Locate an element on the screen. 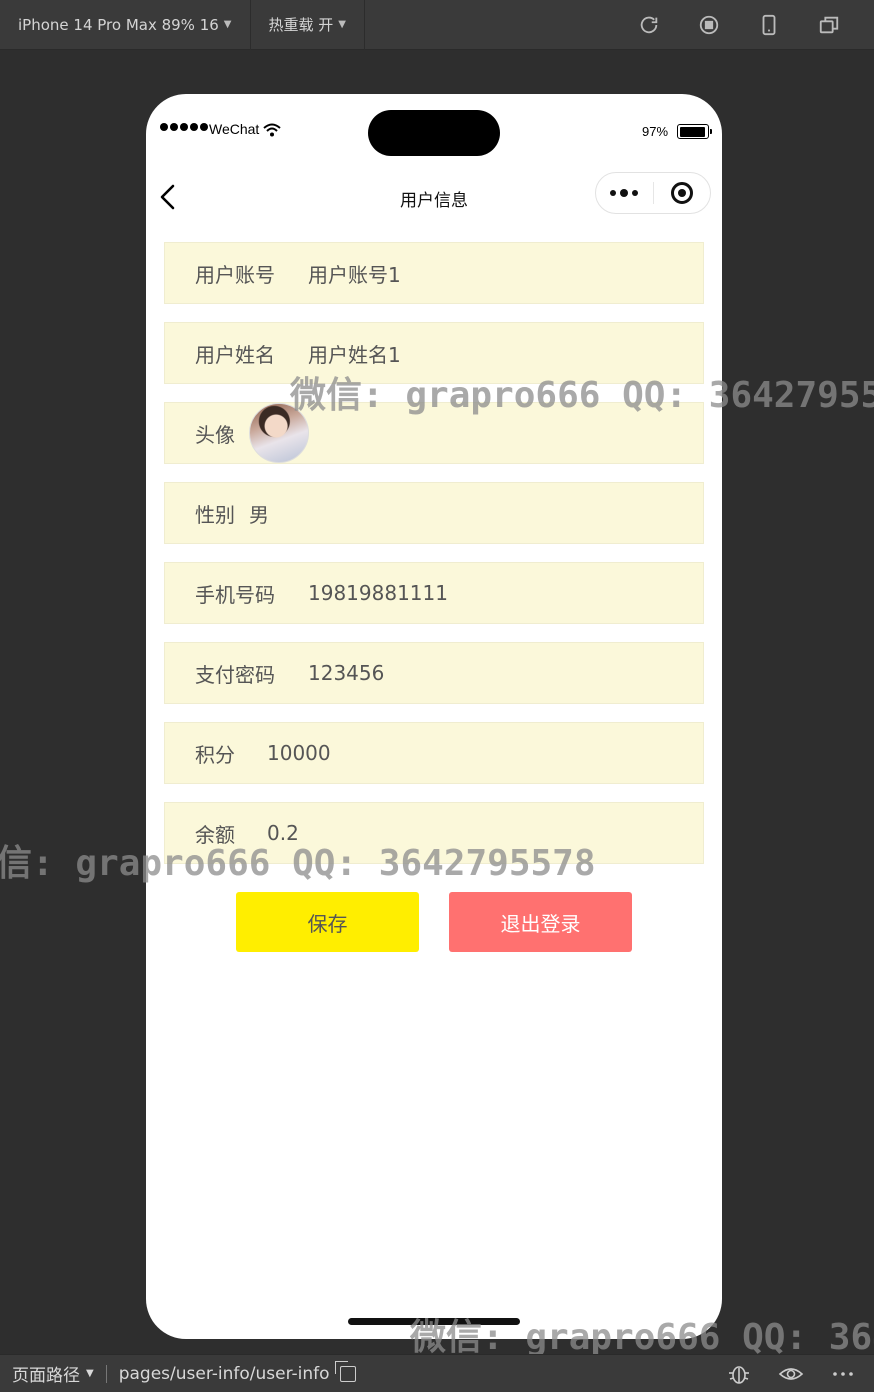 This screenshot has width=874, height=1392. gender-label: 性别 is located at coordinates (215, 514).